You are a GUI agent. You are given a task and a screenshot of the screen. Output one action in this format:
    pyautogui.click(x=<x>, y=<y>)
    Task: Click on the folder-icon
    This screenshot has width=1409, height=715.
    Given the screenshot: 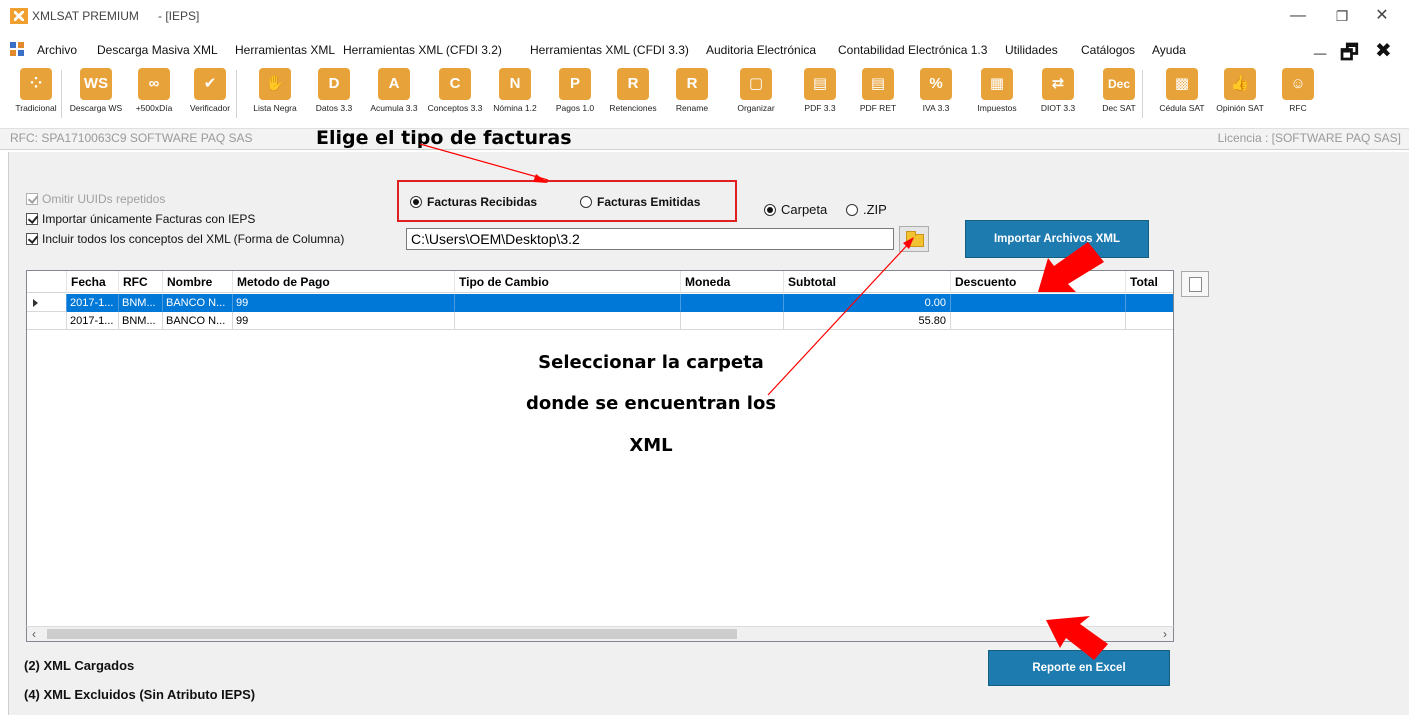 What is the action you would take?
    pyautogui.click(x=915, y=239)
    